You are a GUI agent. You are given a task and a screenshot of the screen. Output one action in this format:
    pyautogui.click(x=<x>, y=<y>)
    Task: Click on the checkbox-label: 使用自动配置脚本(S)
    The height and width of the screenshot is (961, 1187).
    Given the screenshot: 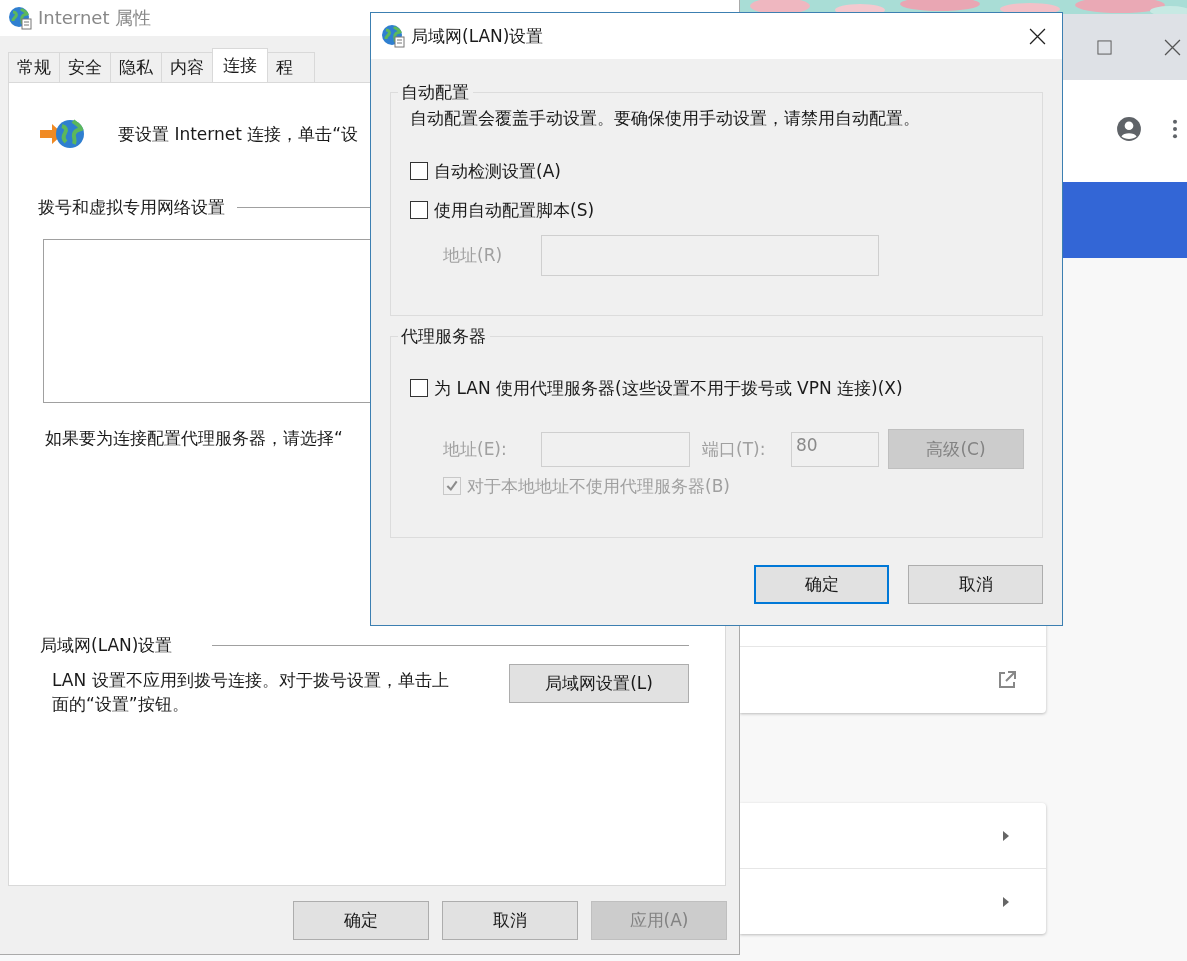 What is the action you would take?
    pyautogui.click(x=514, y=210)
    